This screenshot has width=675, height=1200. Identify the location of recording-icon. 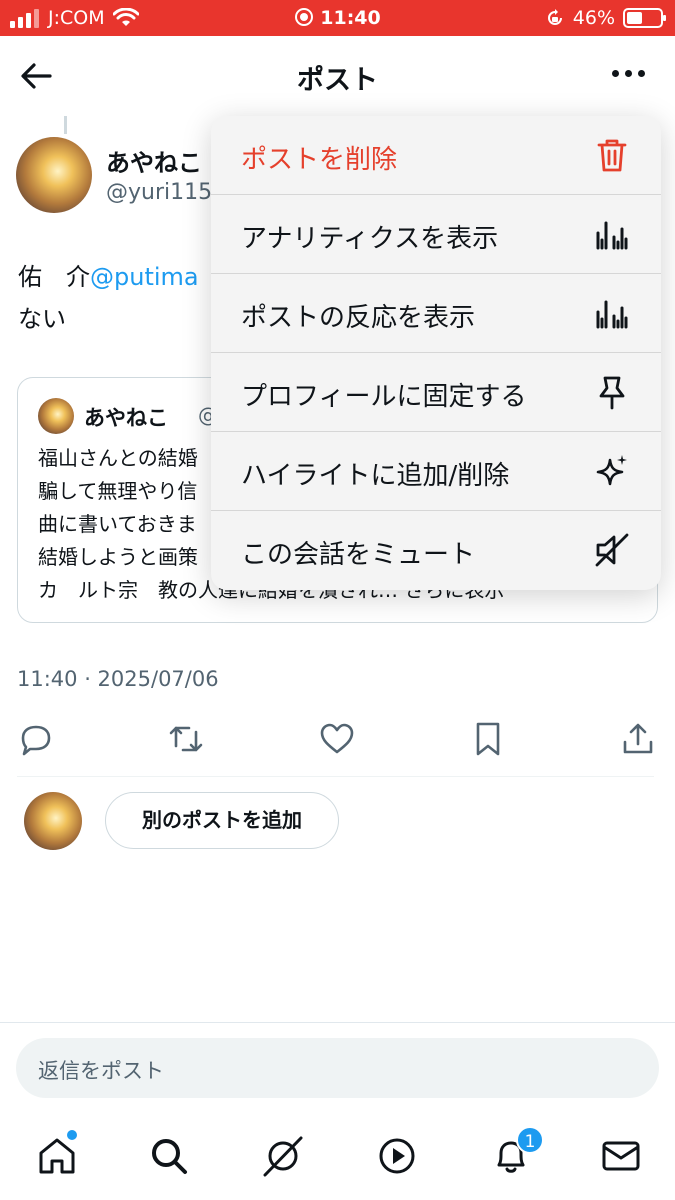
(304, 17).